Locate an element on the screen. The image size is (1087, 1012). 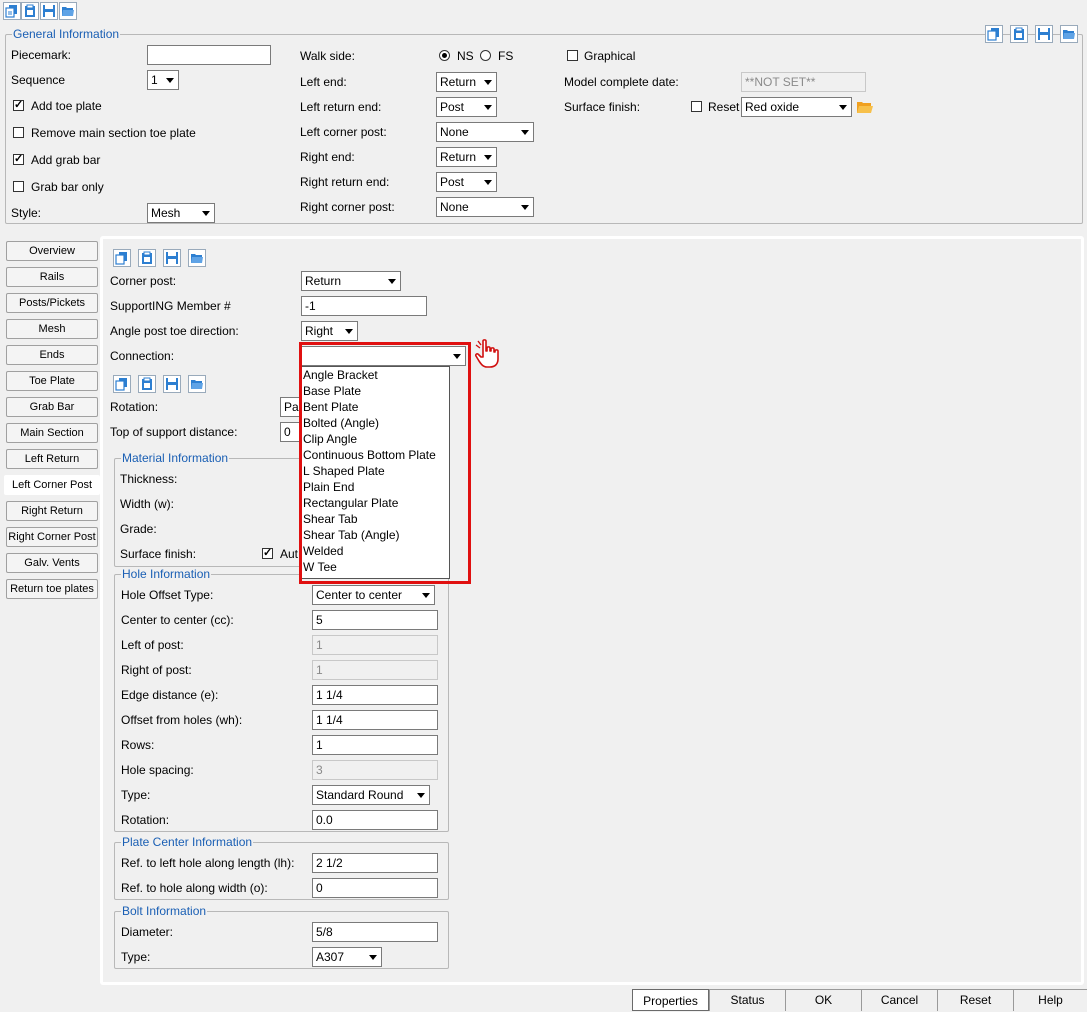
right-end-value: Return is located at coordinates (458, 157).